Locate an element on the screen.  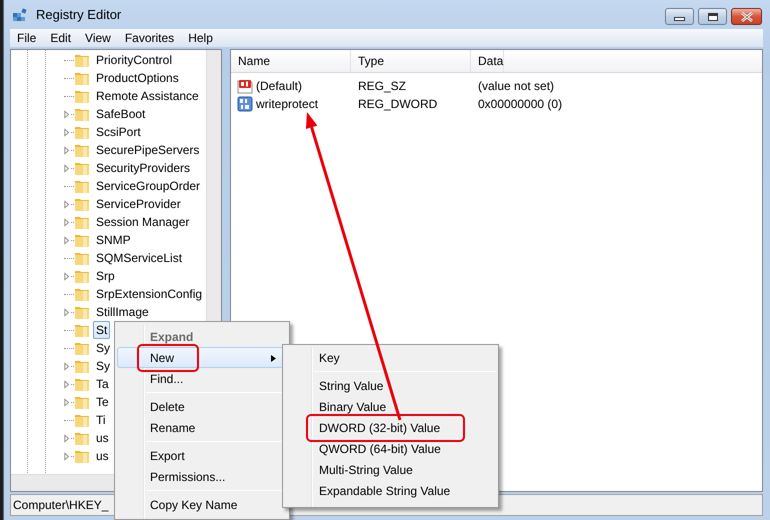
menu-item: Key is located at coordinates (390, 357).